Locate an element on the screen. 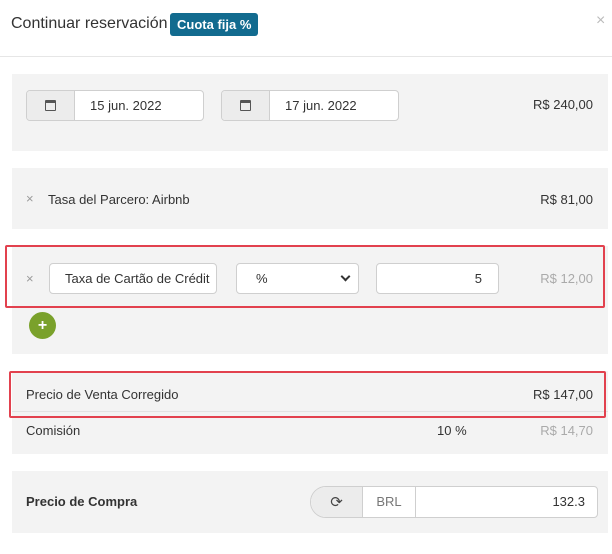 The image size is (612, 554). purchase-price-label: Precio de Compra is located at coordinates (82, 501).